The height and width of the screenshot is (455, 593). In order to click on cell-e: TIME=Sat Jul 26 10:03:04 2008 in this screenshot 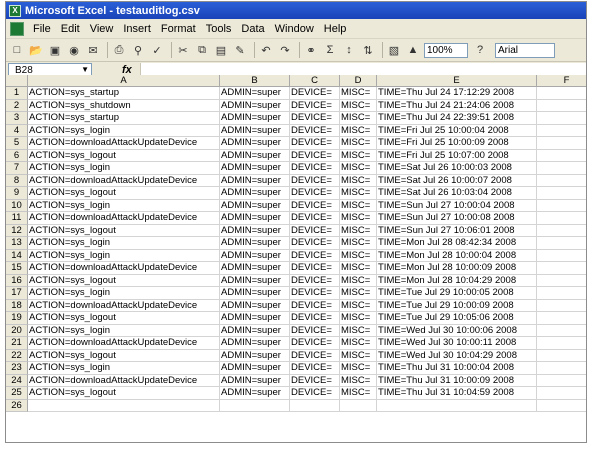, I will do `click(457, 193)`.